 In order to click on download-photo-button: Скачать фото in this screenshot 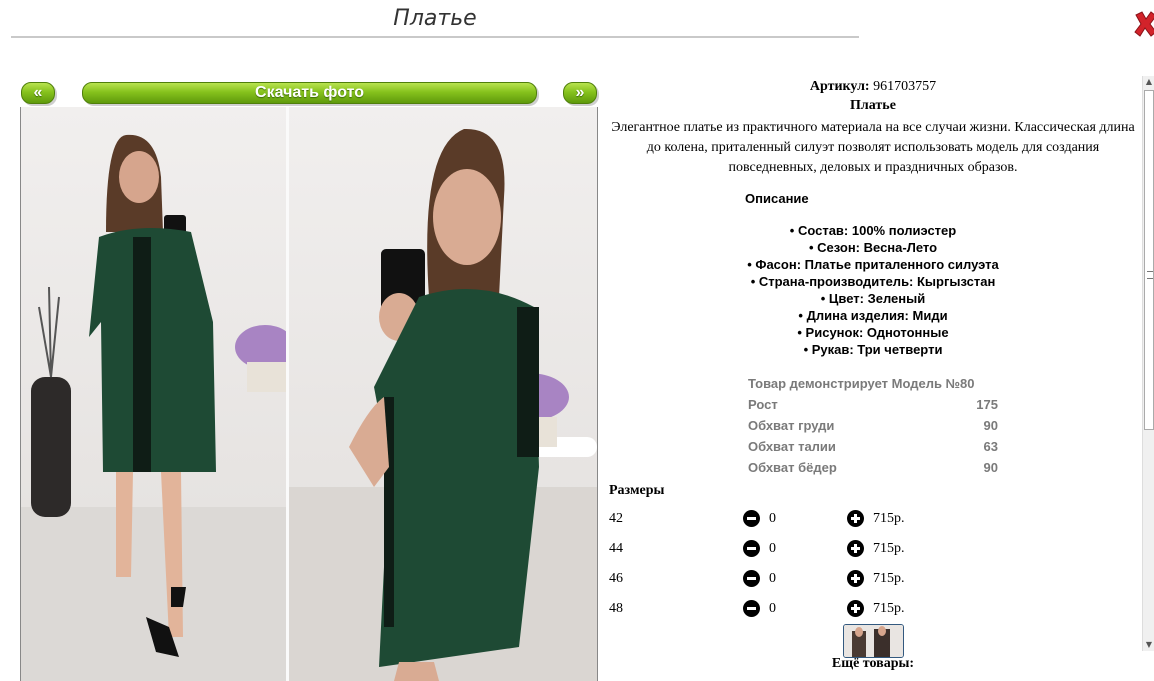, I will do `click(309, 93)`.